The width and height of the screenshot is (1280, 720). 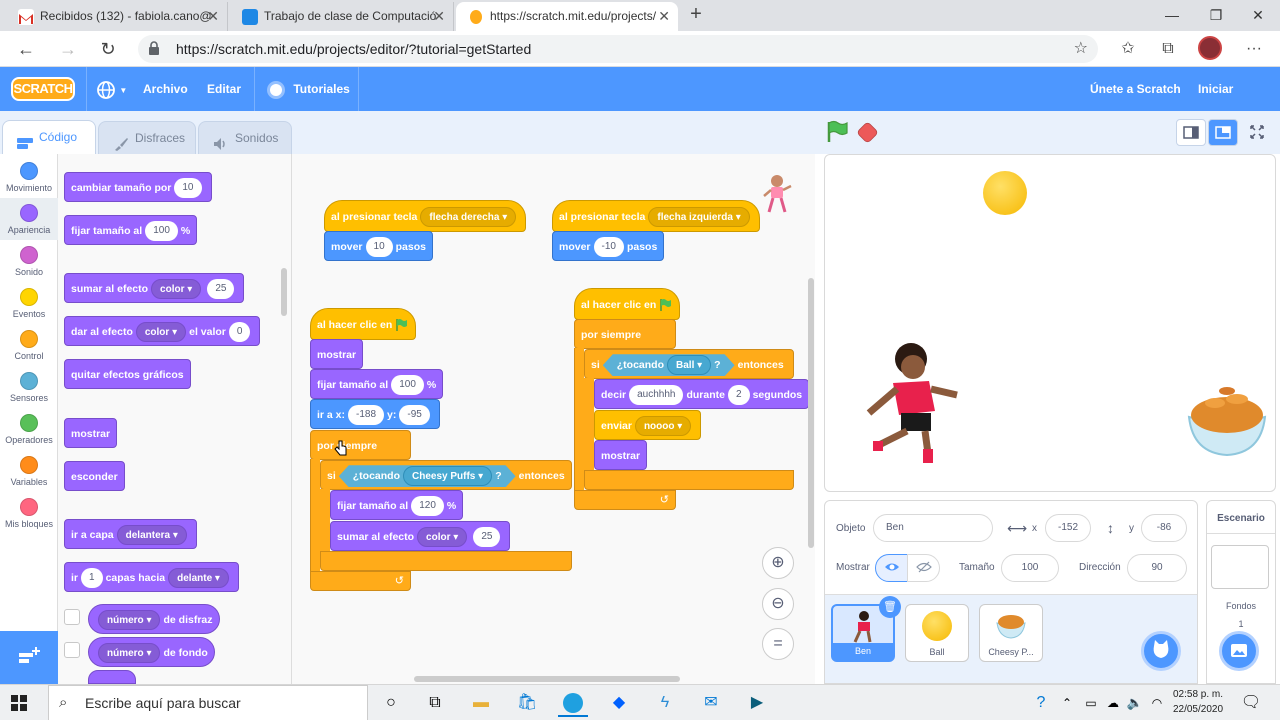 What do you see at coordinates (696, 14) in the screenshot?
I see `new-tab-button: +` at bounding box center [696, 14].